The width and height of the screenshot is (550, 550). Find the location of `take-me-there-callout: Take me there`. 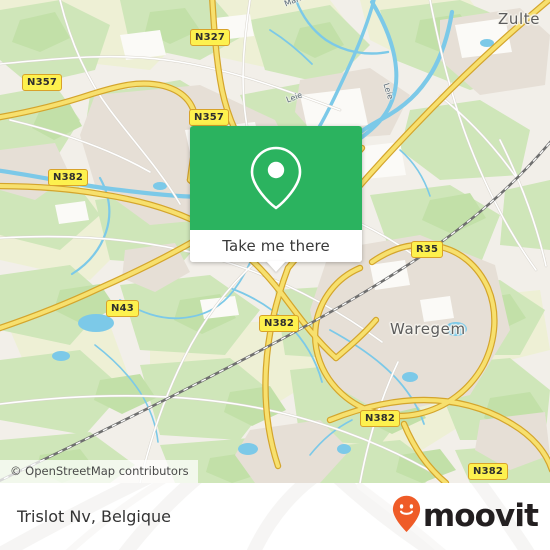

take-me-there-callout: Take me there is located at coordinates (276, 199).